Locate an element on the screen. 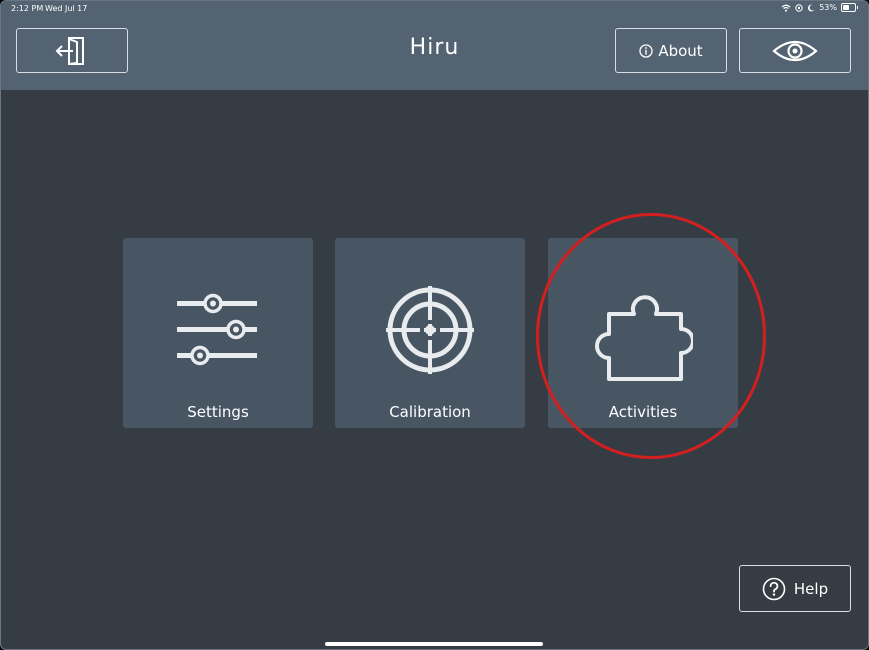 The width and height of the screenshot is (869, 650). home-indicator is located at coordinates (434, 644).